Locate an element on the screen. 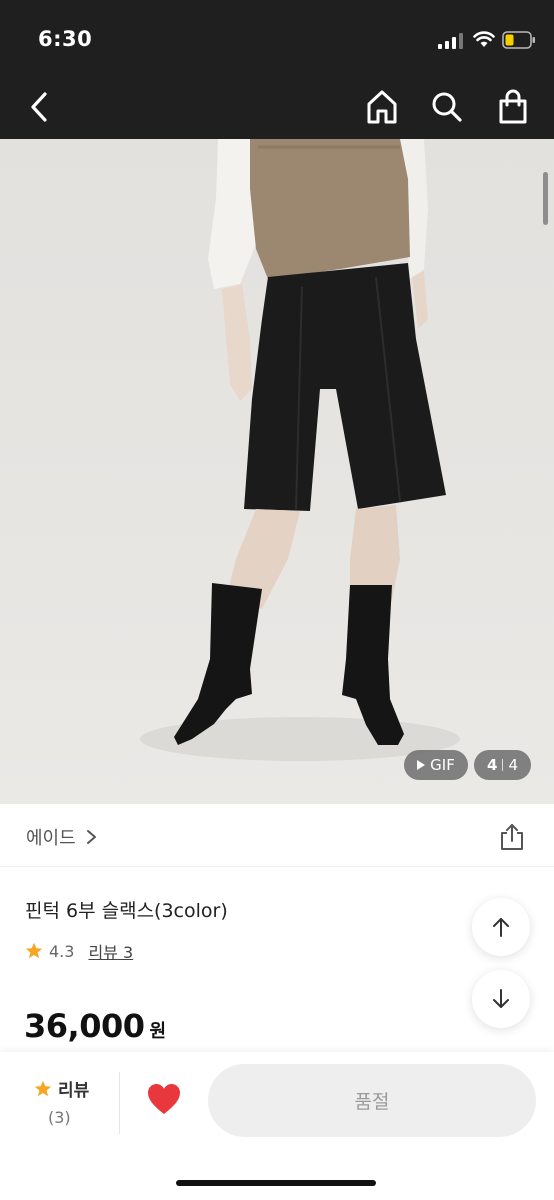  scroll-down-button is located at coordinates (501, 999).